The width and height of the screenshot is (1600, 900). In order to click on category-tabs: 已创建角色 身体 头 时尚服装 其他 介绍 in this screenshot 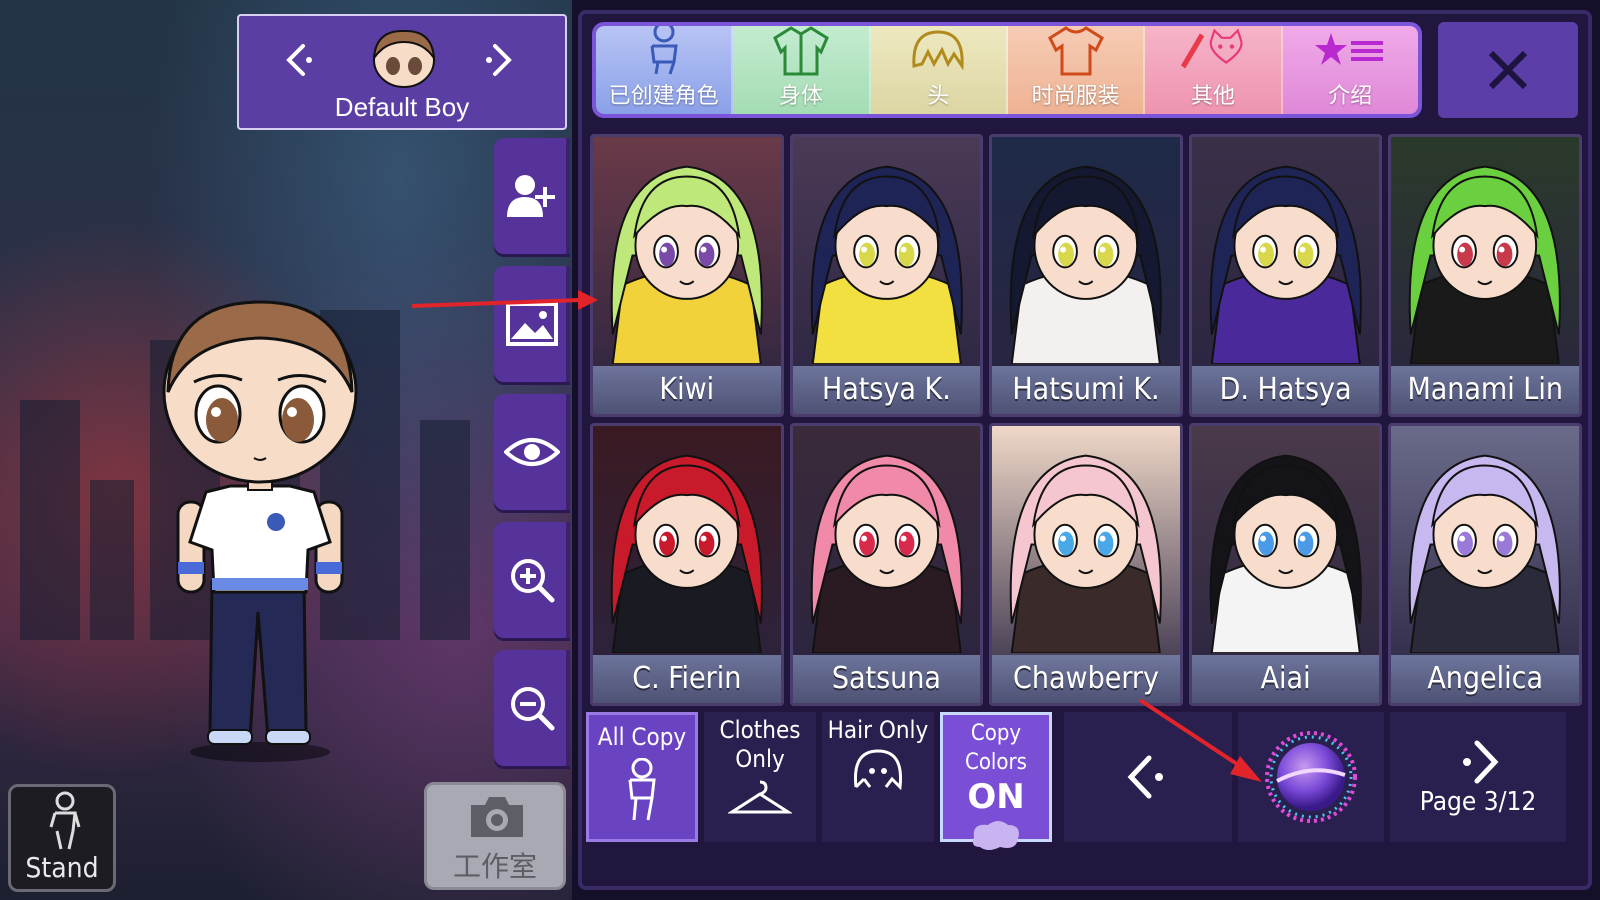, I will do `click(1007, 70)`.